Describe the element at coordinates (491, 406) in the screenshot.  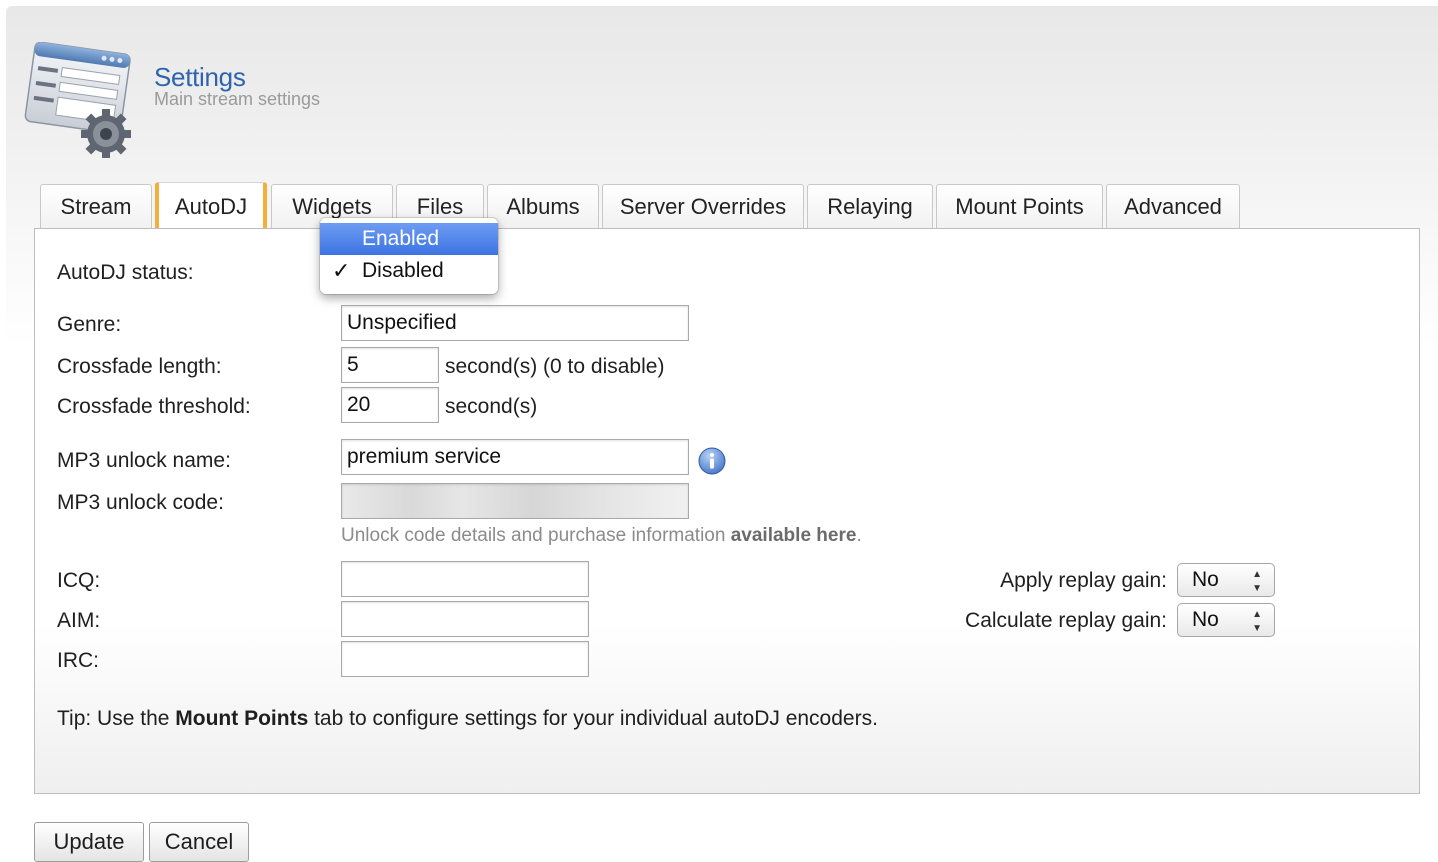
I see `crossfade-threshold-suffix: second(s)` at that location.